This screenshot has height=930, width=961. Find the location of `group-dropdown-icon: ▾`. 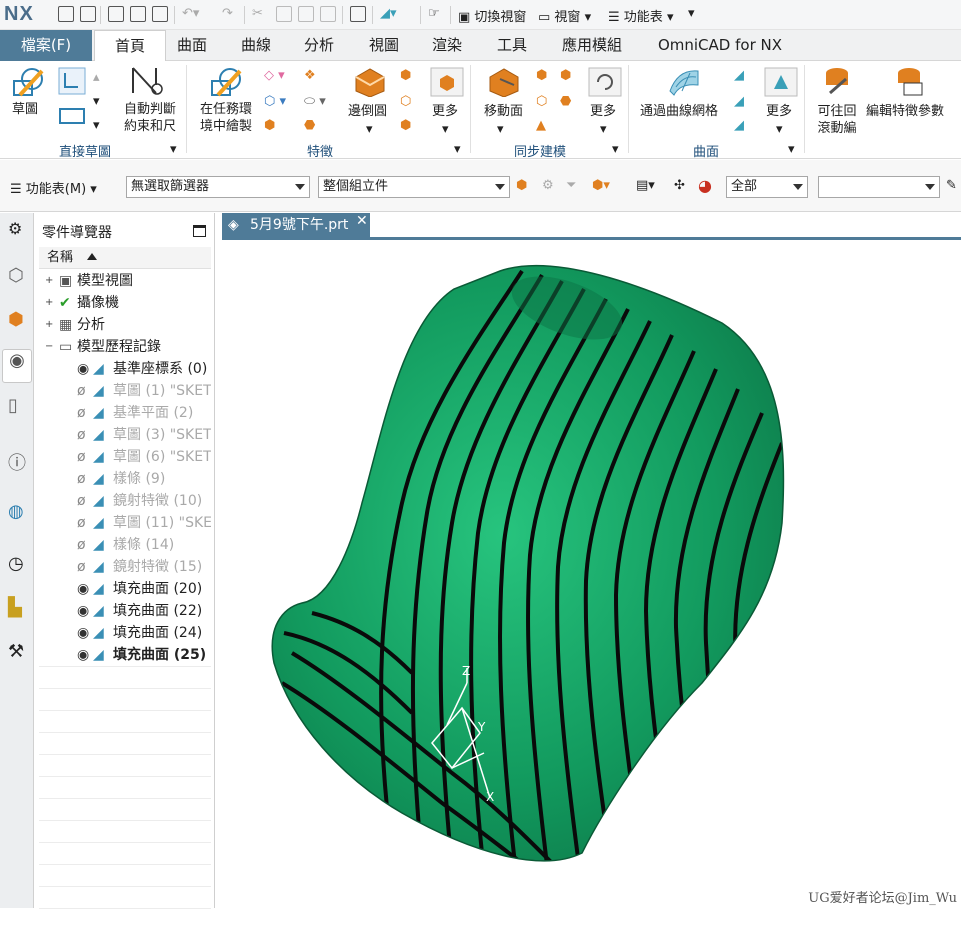

group-dropdown-icon: ▾ is located at coordinates (173, 149).